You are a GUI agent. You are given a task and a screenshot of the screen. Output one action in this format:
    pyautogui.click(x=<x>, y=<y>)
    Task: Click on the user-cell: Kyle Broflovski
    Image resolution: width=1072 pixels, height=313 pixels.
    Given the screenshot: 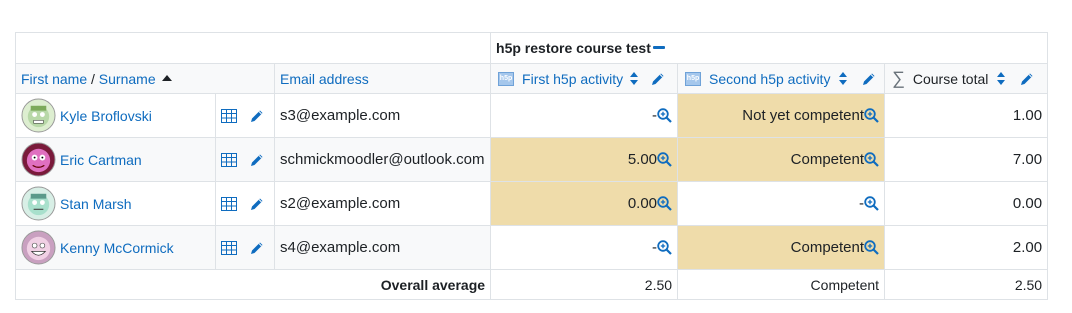 What is the action you would take?
    pyautogui.click(x=115, y=115)
    